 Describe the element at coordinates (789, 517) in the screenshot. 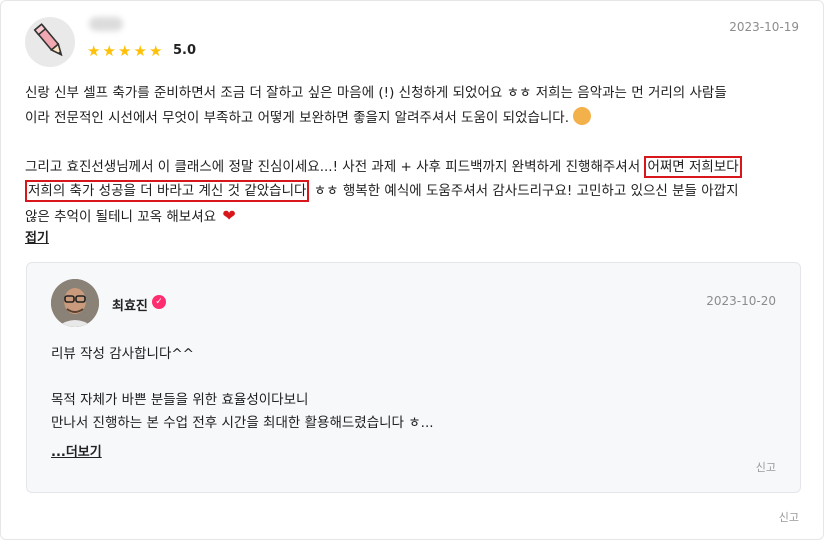

I see `review-report-button: 신고` at that location.